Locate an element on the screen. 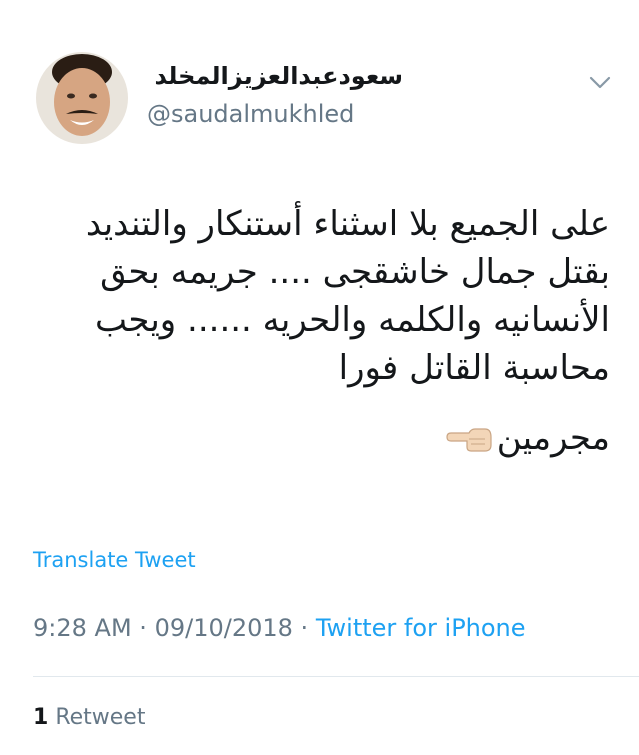 The image size is (639, 755). avatar is located at coordinates (82, 98).